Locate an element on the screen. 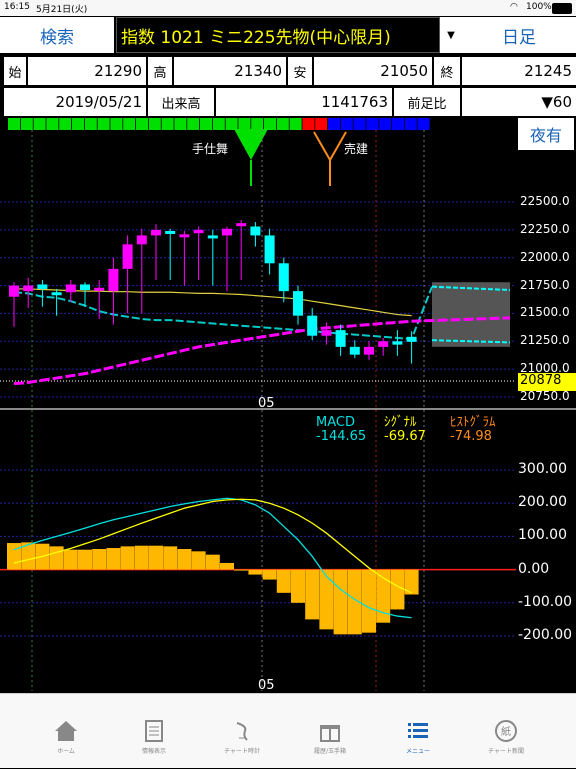 This screenshot has height=769, width=576. histogram-legend-value: -74.98 is located at coordinates (471, 436).